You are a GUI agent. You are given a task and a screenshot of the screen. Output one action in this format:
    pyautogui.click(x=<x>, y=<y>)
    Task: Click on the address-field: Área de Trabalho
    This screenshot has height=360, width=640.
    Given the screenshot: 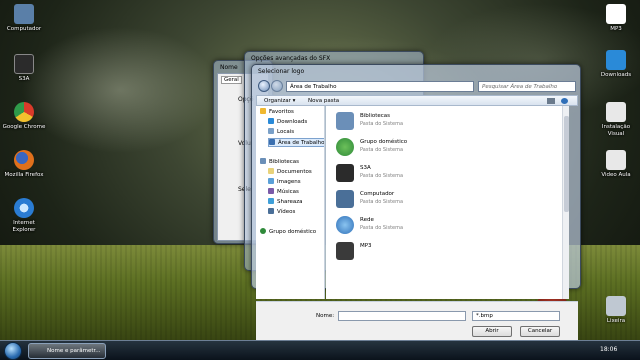 What is the action you would take?
    pyautogui.click(x=380, y=86)
    